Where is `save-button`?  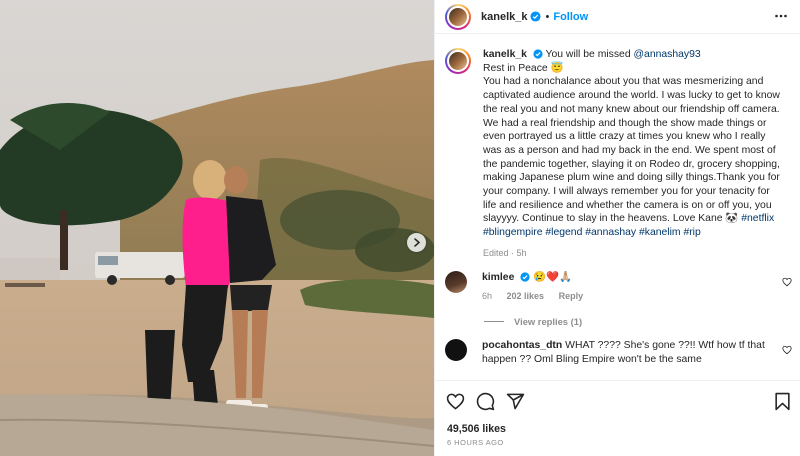 save-button is located at coordinates (782, 403).